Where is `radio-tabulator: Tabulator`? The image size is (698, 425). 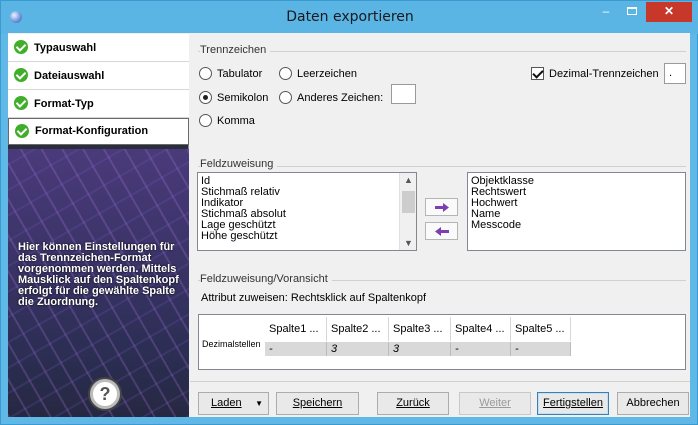 radio-tabulator: Tabulator is located at coordinates (230, 73).